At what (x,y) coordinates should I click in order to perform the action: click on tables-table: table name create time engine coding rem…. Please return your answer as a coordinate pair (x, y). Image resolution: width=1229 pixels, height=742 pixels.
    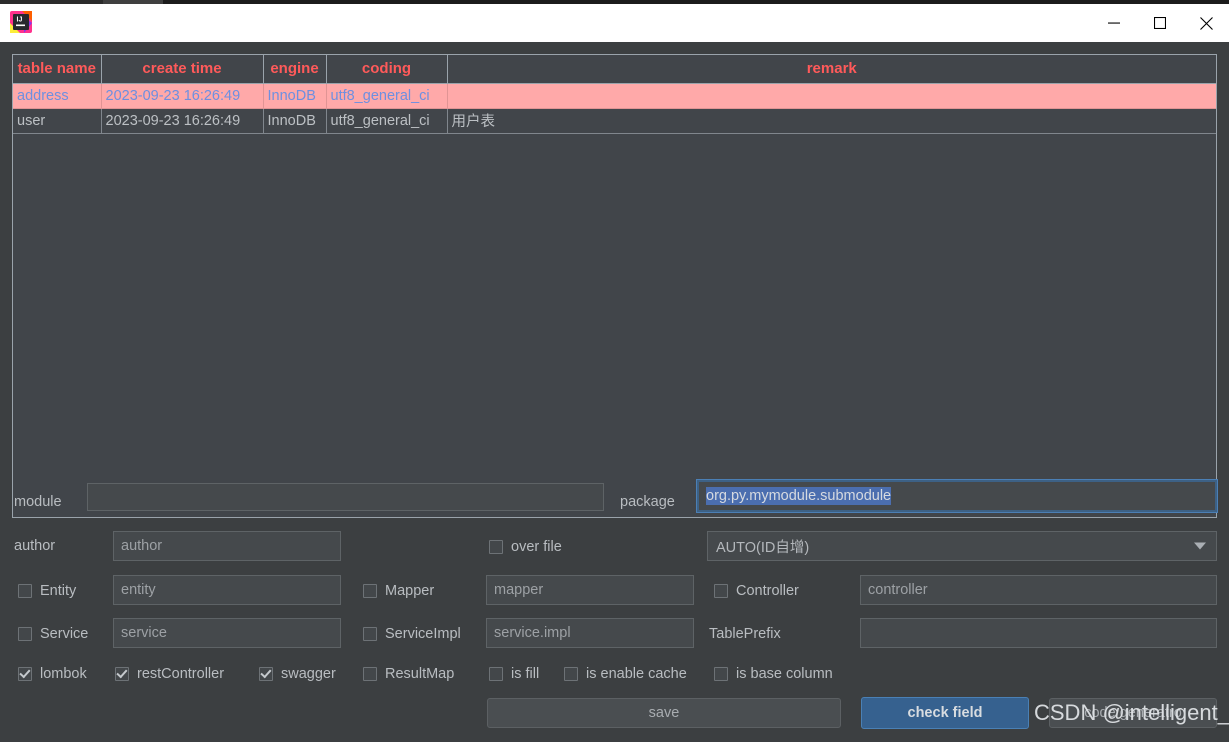
    Looking at the image, I should click on (614, 94).